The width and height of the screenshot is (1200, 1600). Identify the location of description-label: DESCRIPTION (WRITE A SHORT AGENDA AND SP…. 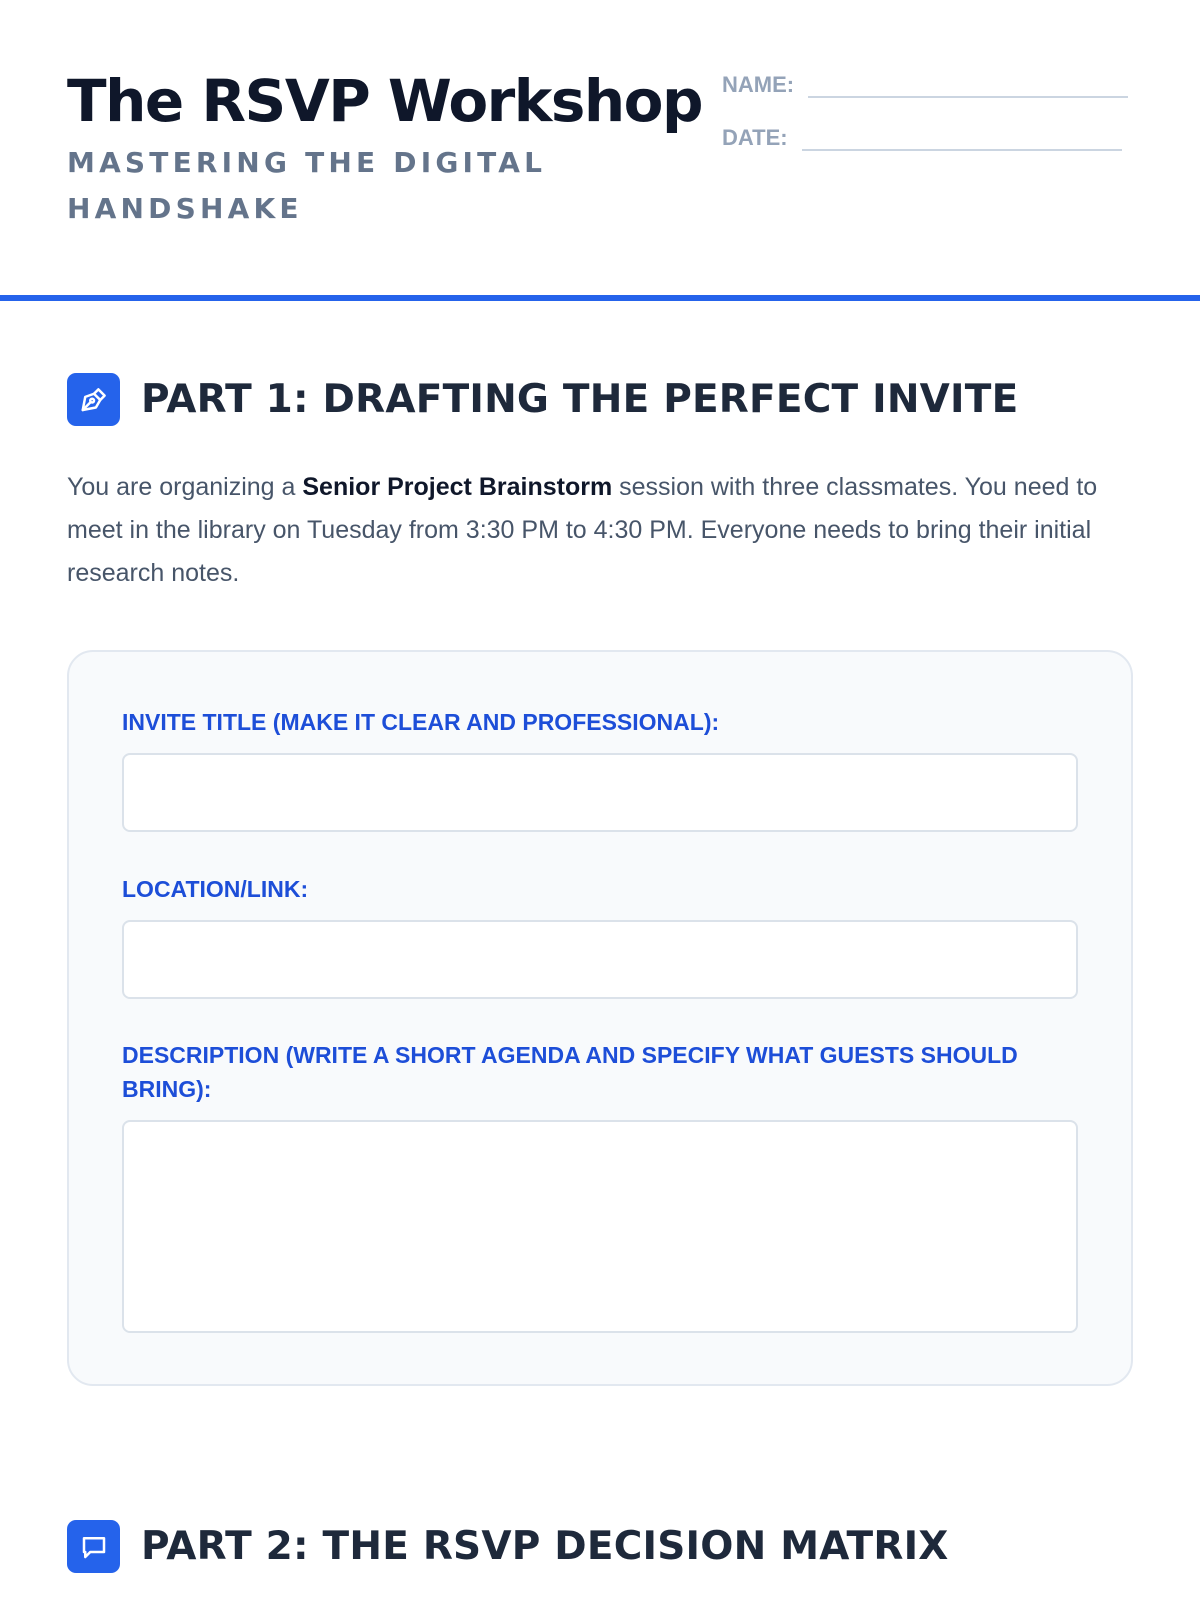
(570, 1072).